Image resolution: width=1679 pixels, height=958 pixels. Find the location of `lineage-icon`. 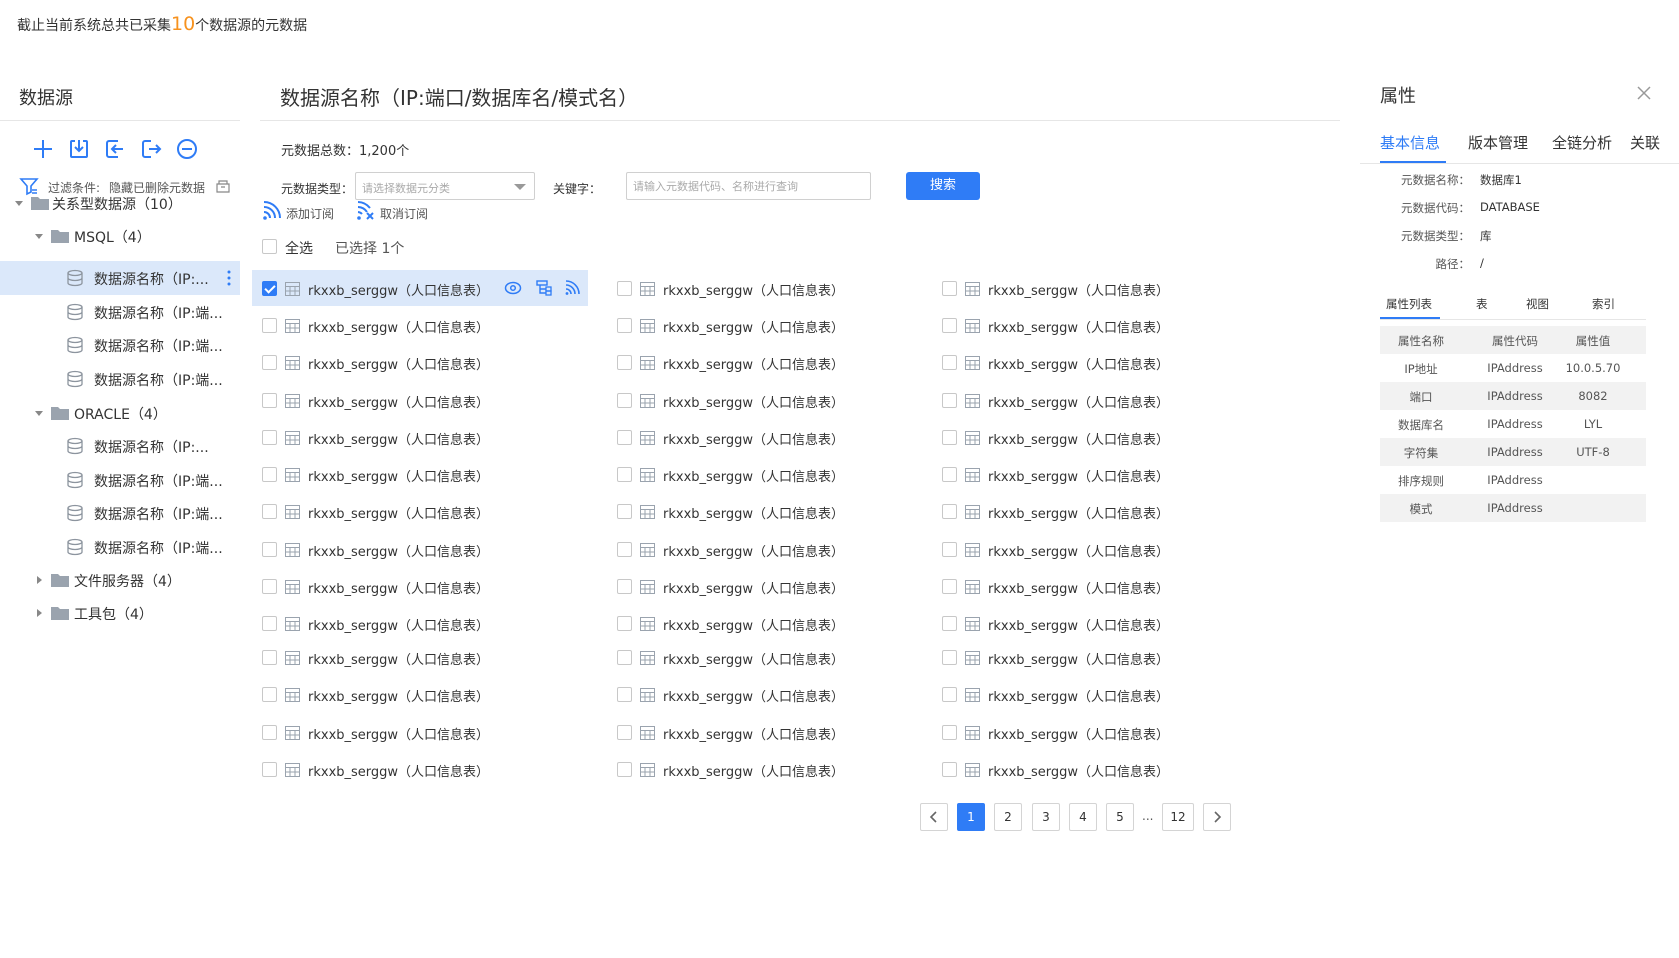

lineage-icon is located at coordinates (544, 288).